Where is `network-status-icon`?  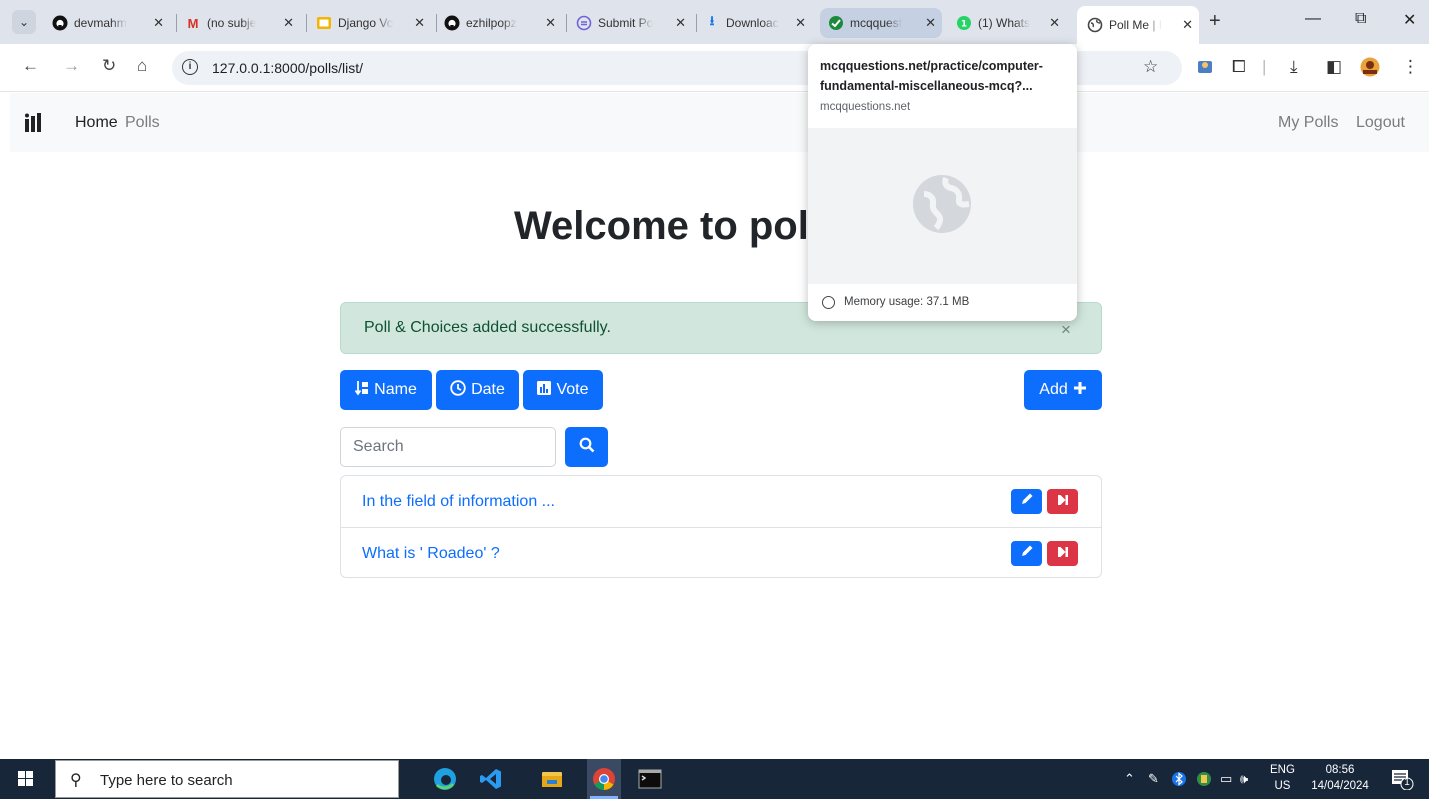
network-status-icon is located at coordinates (1204, 780).